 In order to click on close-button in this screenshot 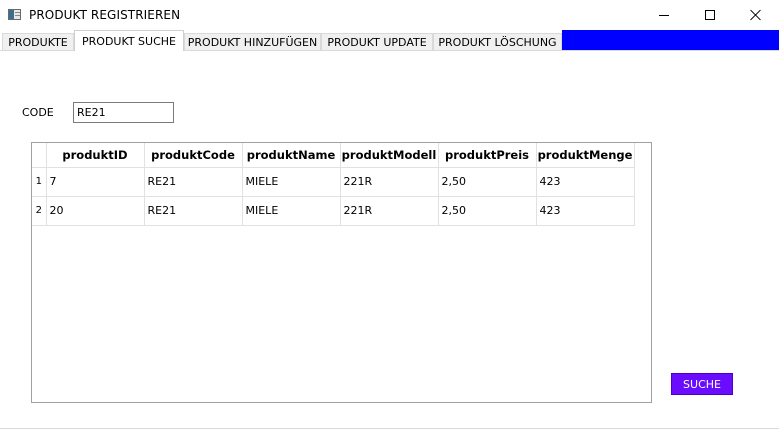, I will do `click(756, 15)`.